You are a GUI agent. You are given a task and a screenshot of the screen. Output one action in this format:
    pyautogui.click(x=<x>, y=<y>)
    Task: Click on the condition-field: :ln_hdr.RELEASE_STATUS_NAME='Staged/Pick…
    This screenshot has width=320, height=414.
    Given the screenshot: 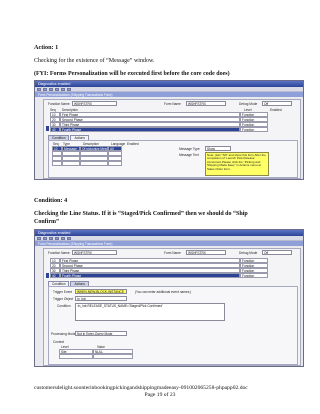 What is the action you would take?
    pyautogui.click(x=150, y=312)
    